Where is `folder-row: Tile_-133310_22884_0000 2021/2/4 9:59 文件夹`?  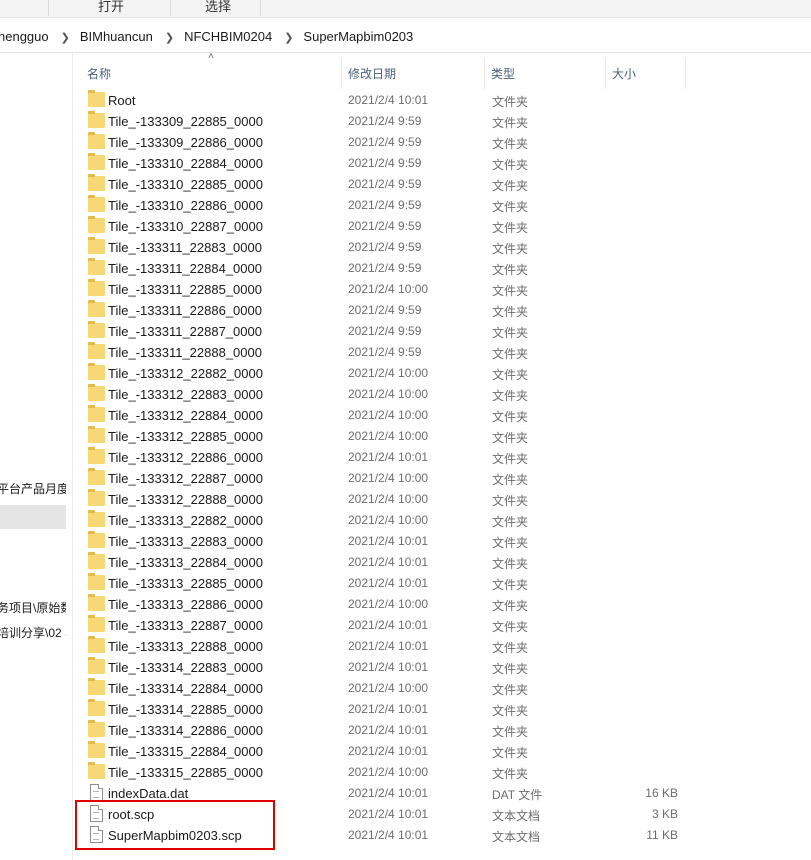
folder-row: Tile_-133310_22884_0000 2021/2/4 9:59 文件夹 is located at coordinates (382, 163).